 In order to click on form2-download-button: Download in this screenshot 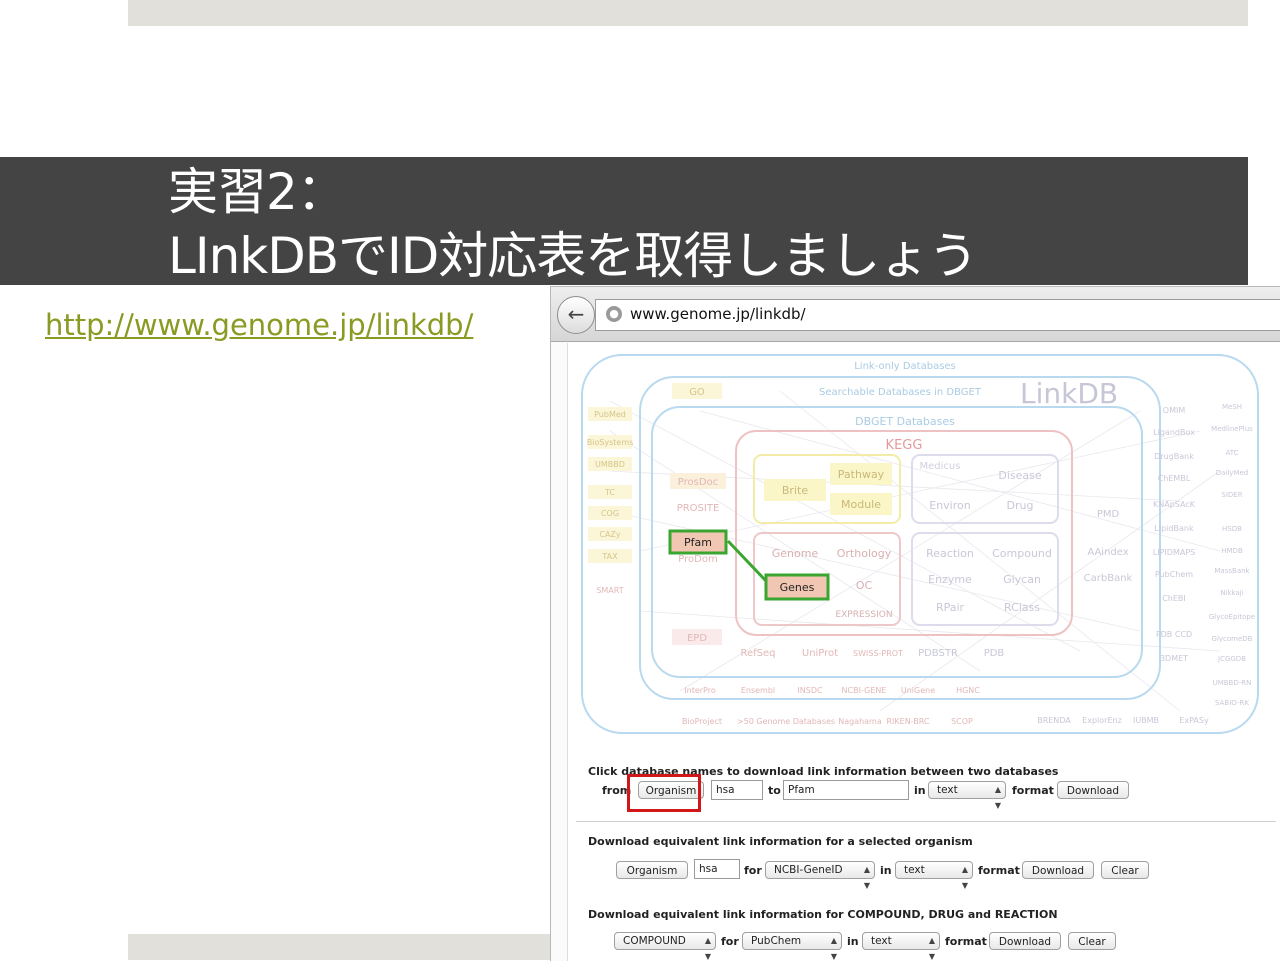, I will do `click(1058, 870)`.